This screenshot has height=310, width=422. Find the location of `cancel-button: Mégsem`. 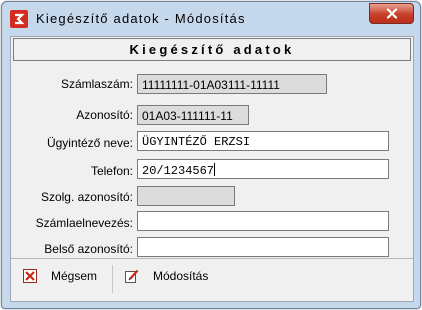

cancel-button: Mégsem is located at coordinates (60, 276).